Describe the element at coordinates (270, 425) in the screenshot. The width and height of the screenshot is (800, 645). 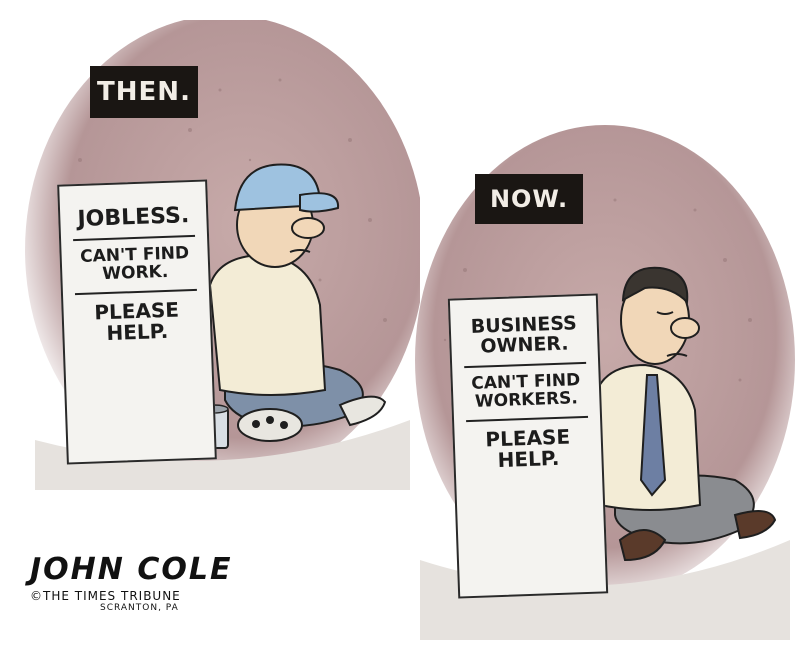
I see `then-shoe-left` at that location.